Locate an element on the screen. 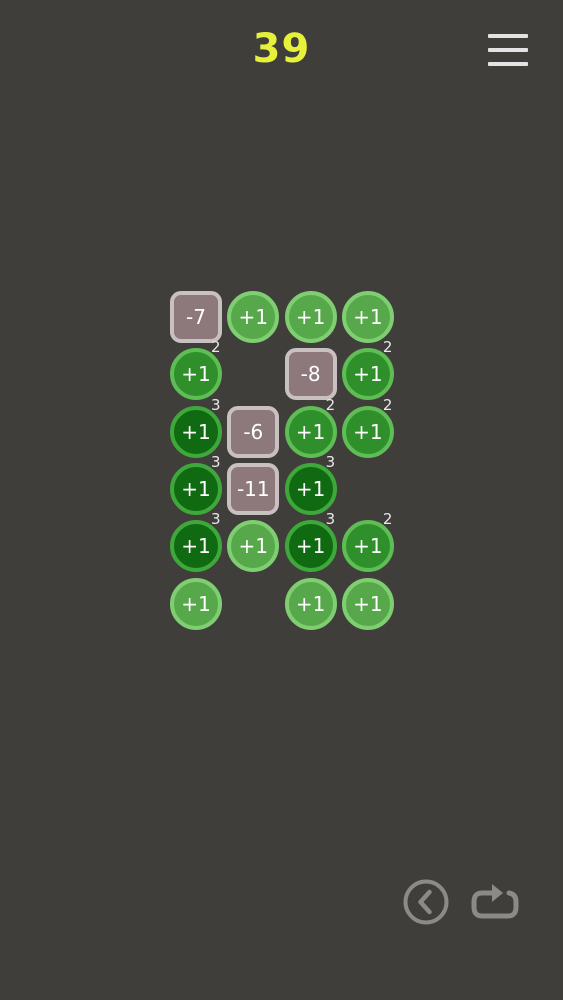 The height and width of the screenshot is (1000, 563). back-arrow-circle-icon is located at coordinates (426, 902).